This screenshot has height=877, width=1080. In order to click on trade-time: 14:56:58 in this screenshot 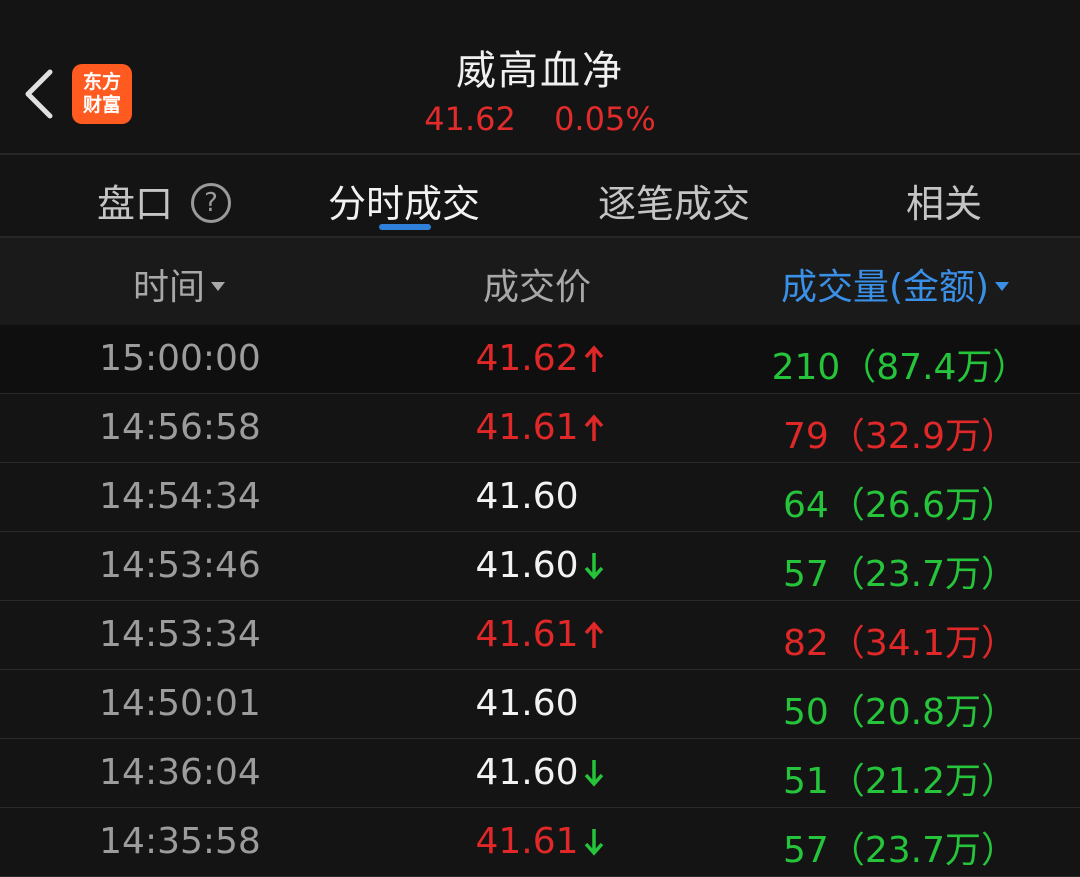, I will do `click(180, 427)`.